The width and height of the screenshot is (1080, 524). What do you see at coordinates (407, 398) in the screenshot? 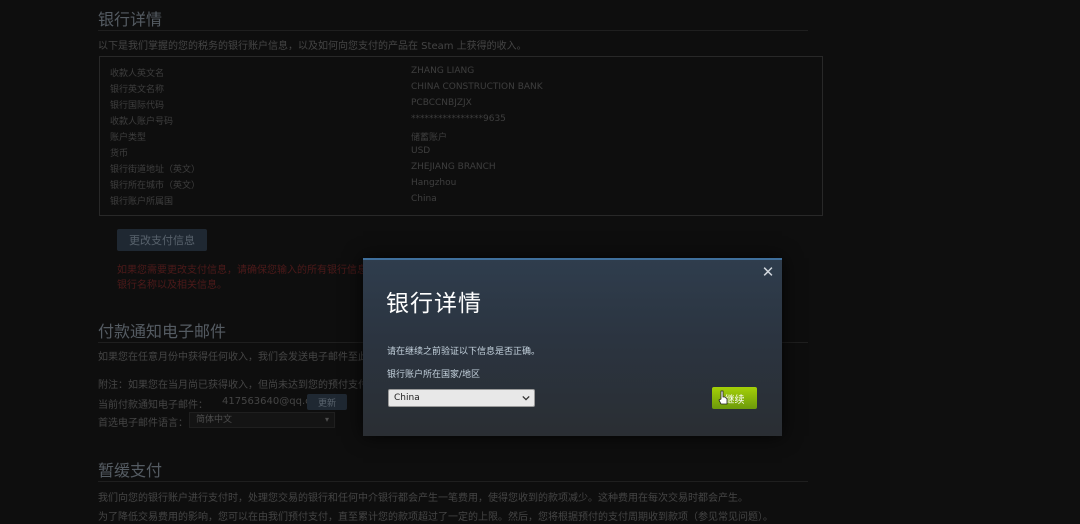
I see `country-value: China` at bounding box center [407, 398].